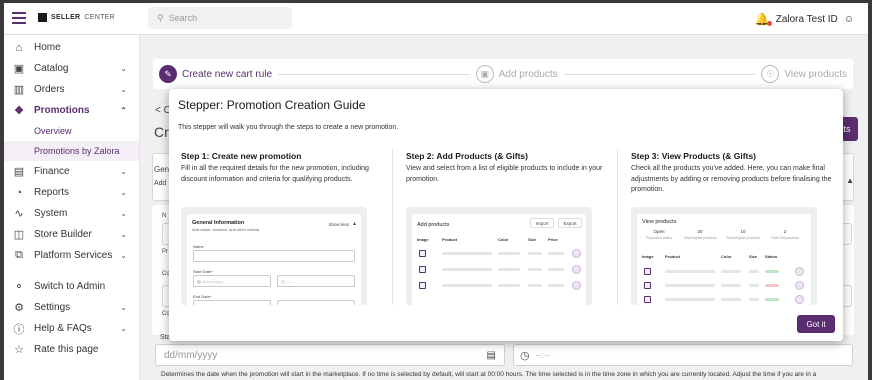 The width and height of the screenshot is (872, 380). I want to click on top-bar: SELLER CENTER ⚲ Search 🔔 Zalora Test ID ☺, so click(436, 19).